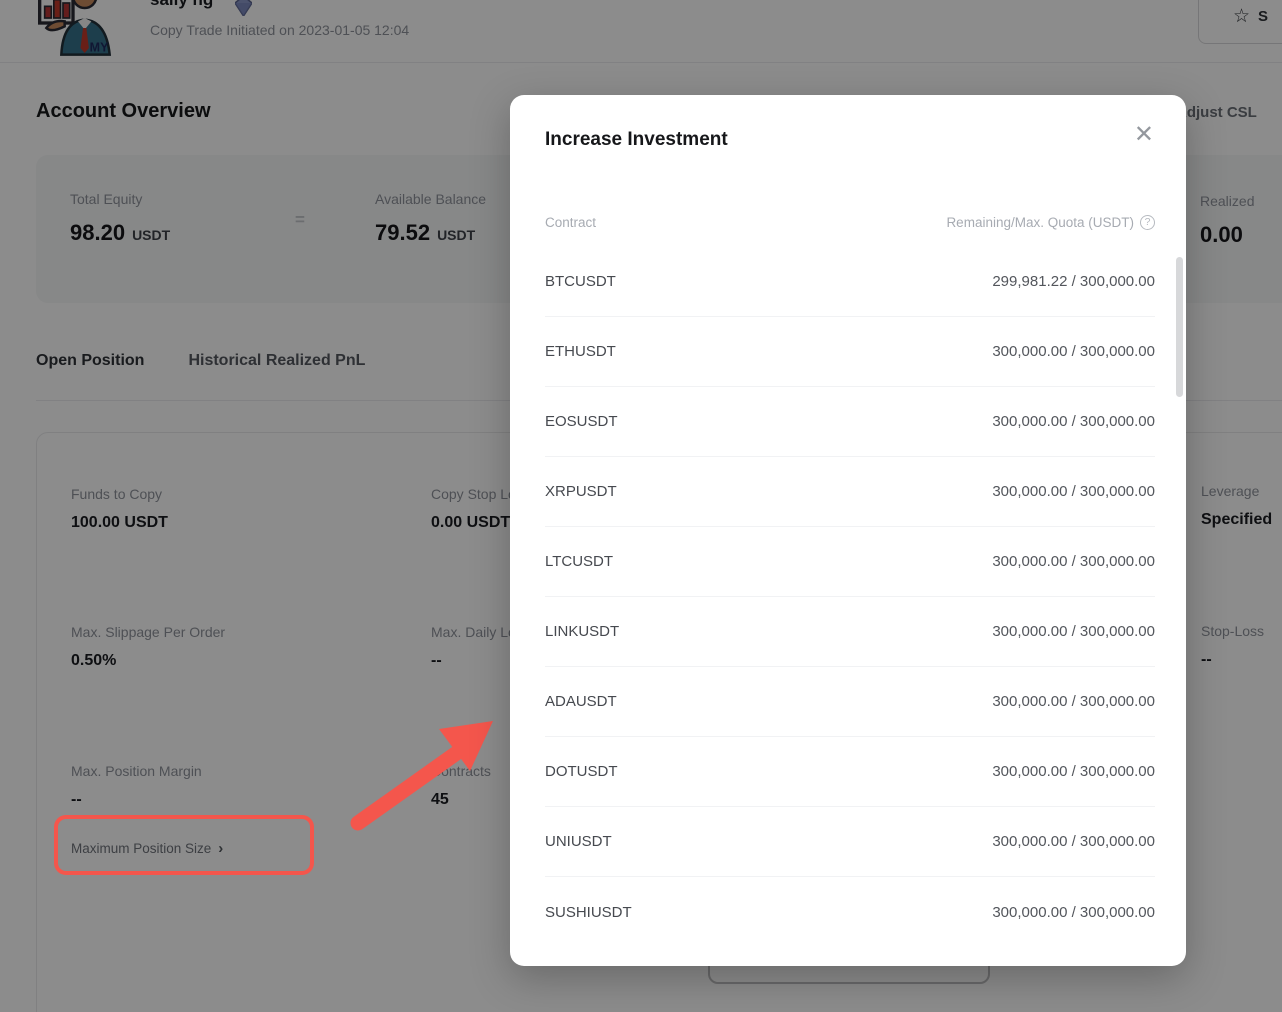  What do you see at coordinates (850, 282) in the screenshot?
I see `table-row: BTCUSDT 299,981.22 / 300,000.00` at bounding box center [850, 282].